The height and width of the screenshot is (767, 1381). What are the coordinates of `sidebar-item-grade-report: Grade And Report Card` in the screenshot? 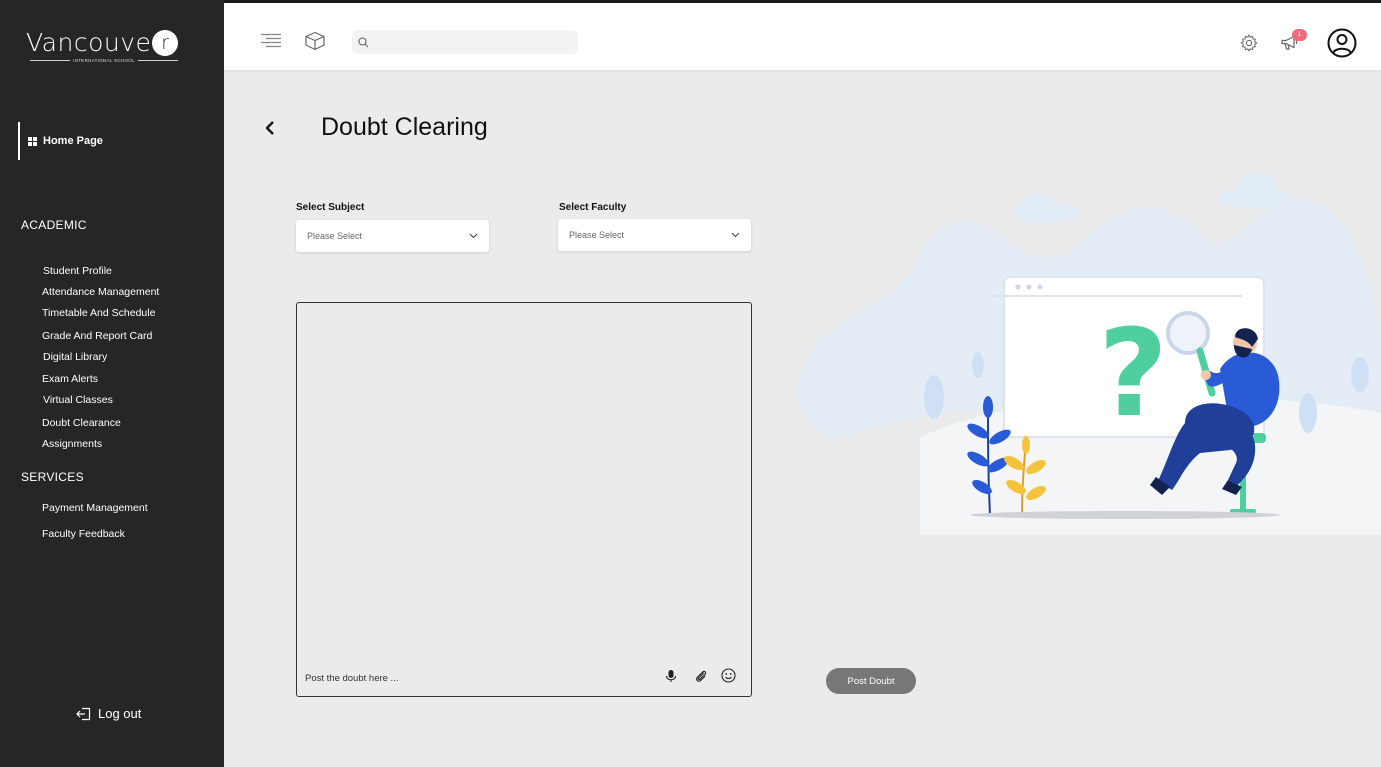 It's located at (97, 336).